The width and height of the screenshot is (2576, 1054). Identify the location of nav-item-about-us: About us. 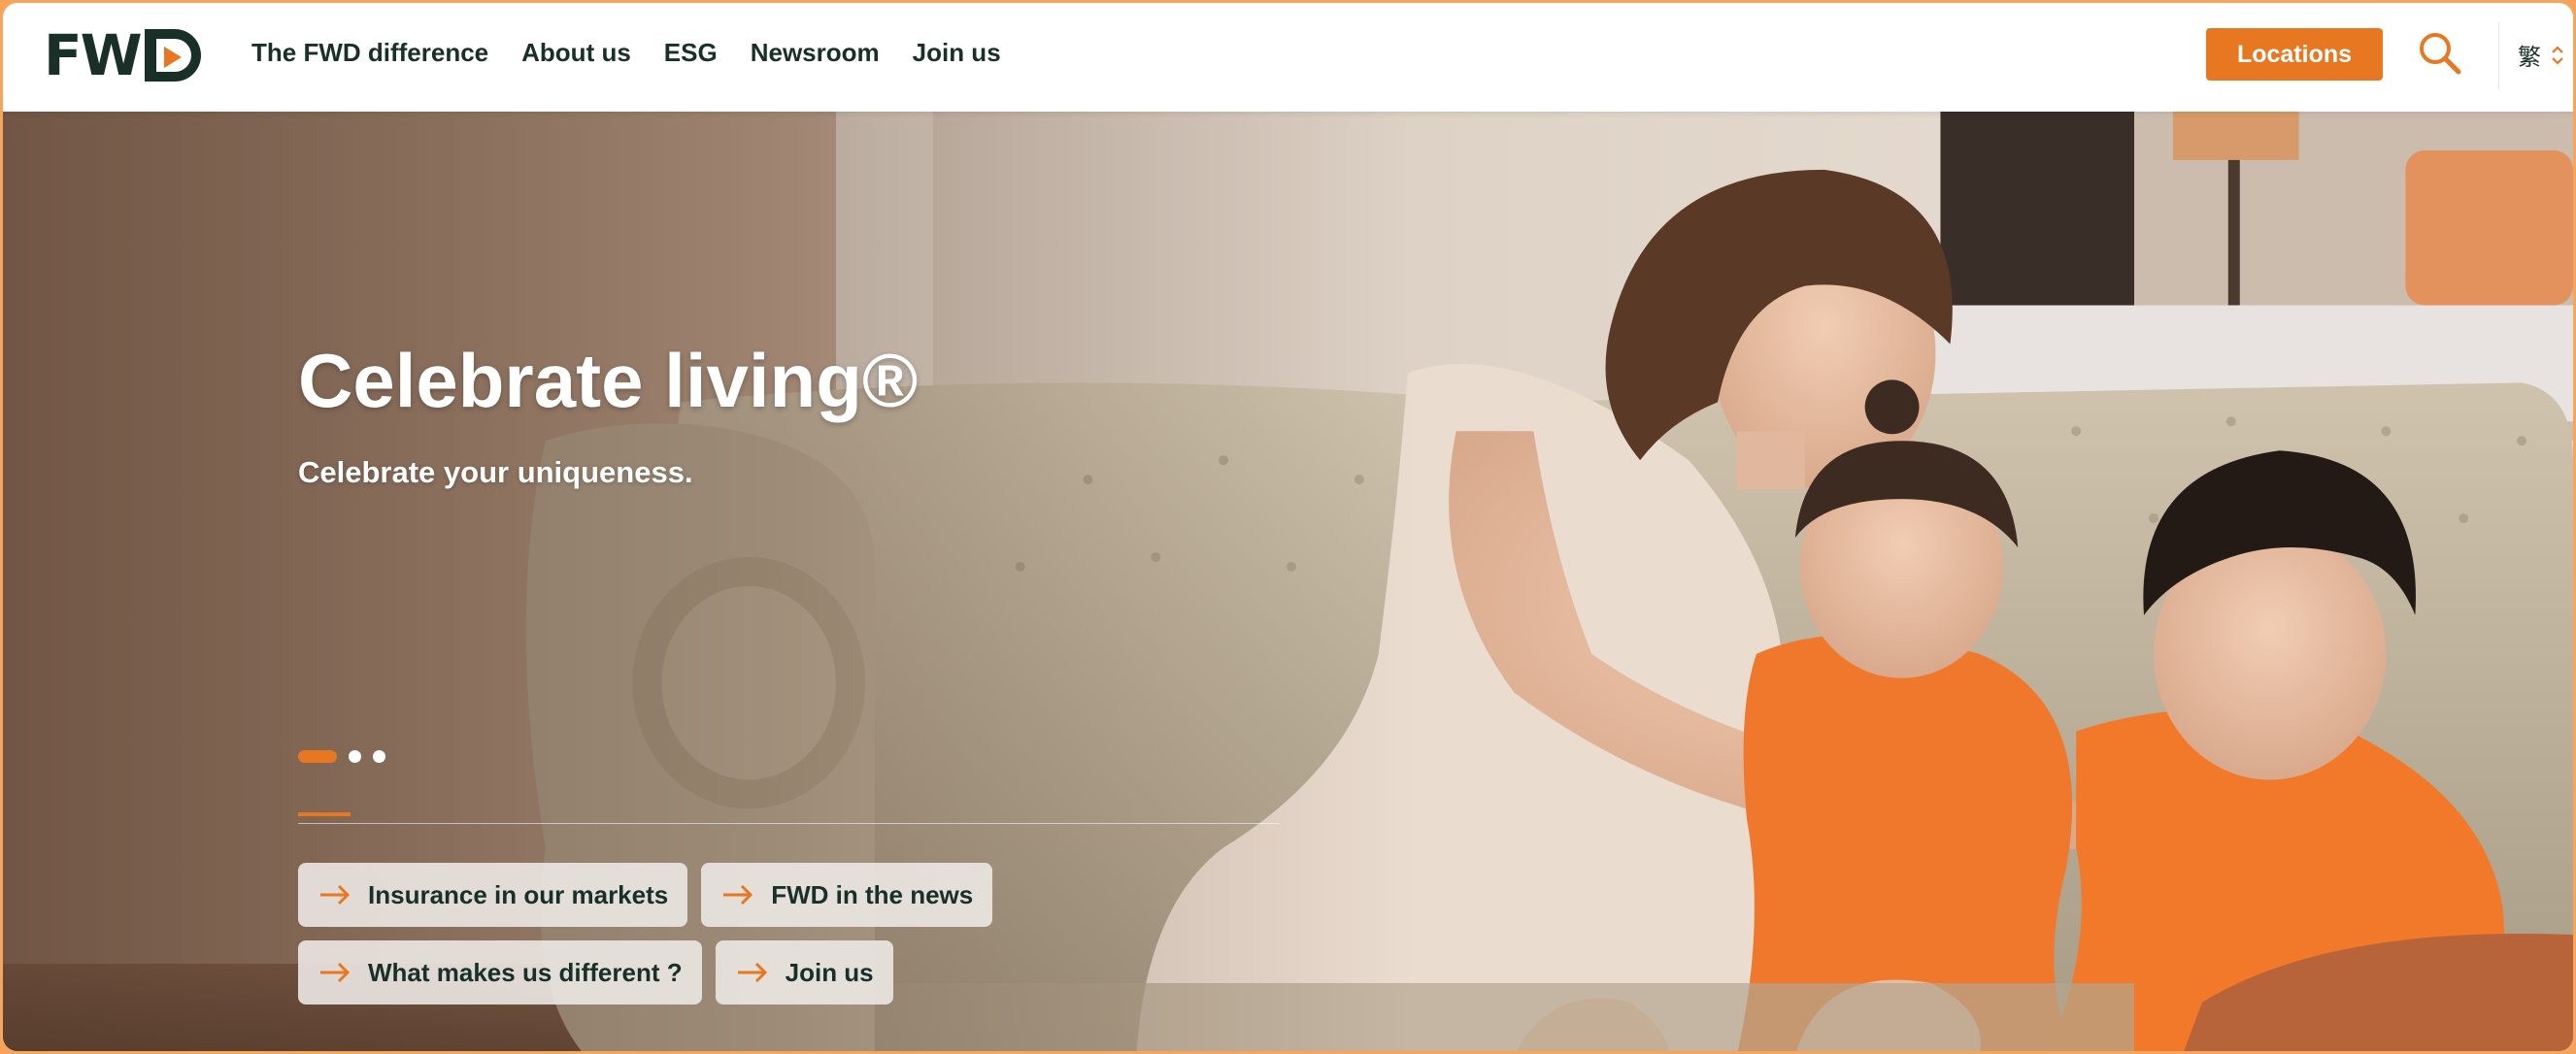
(576, 53).